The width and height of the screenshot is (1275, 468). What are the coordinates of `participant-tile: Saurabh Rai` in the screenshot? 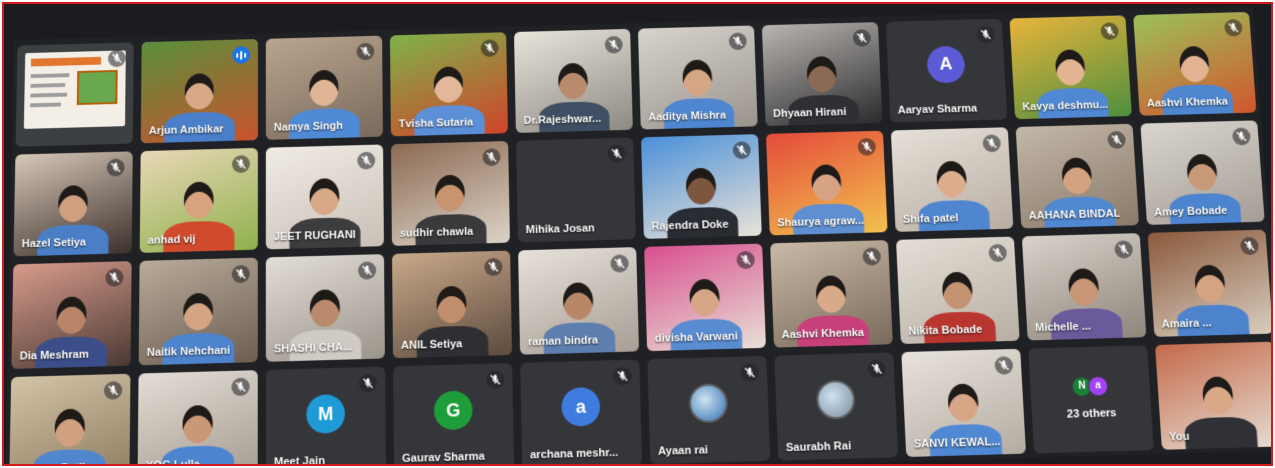 It's located at (836, 406).